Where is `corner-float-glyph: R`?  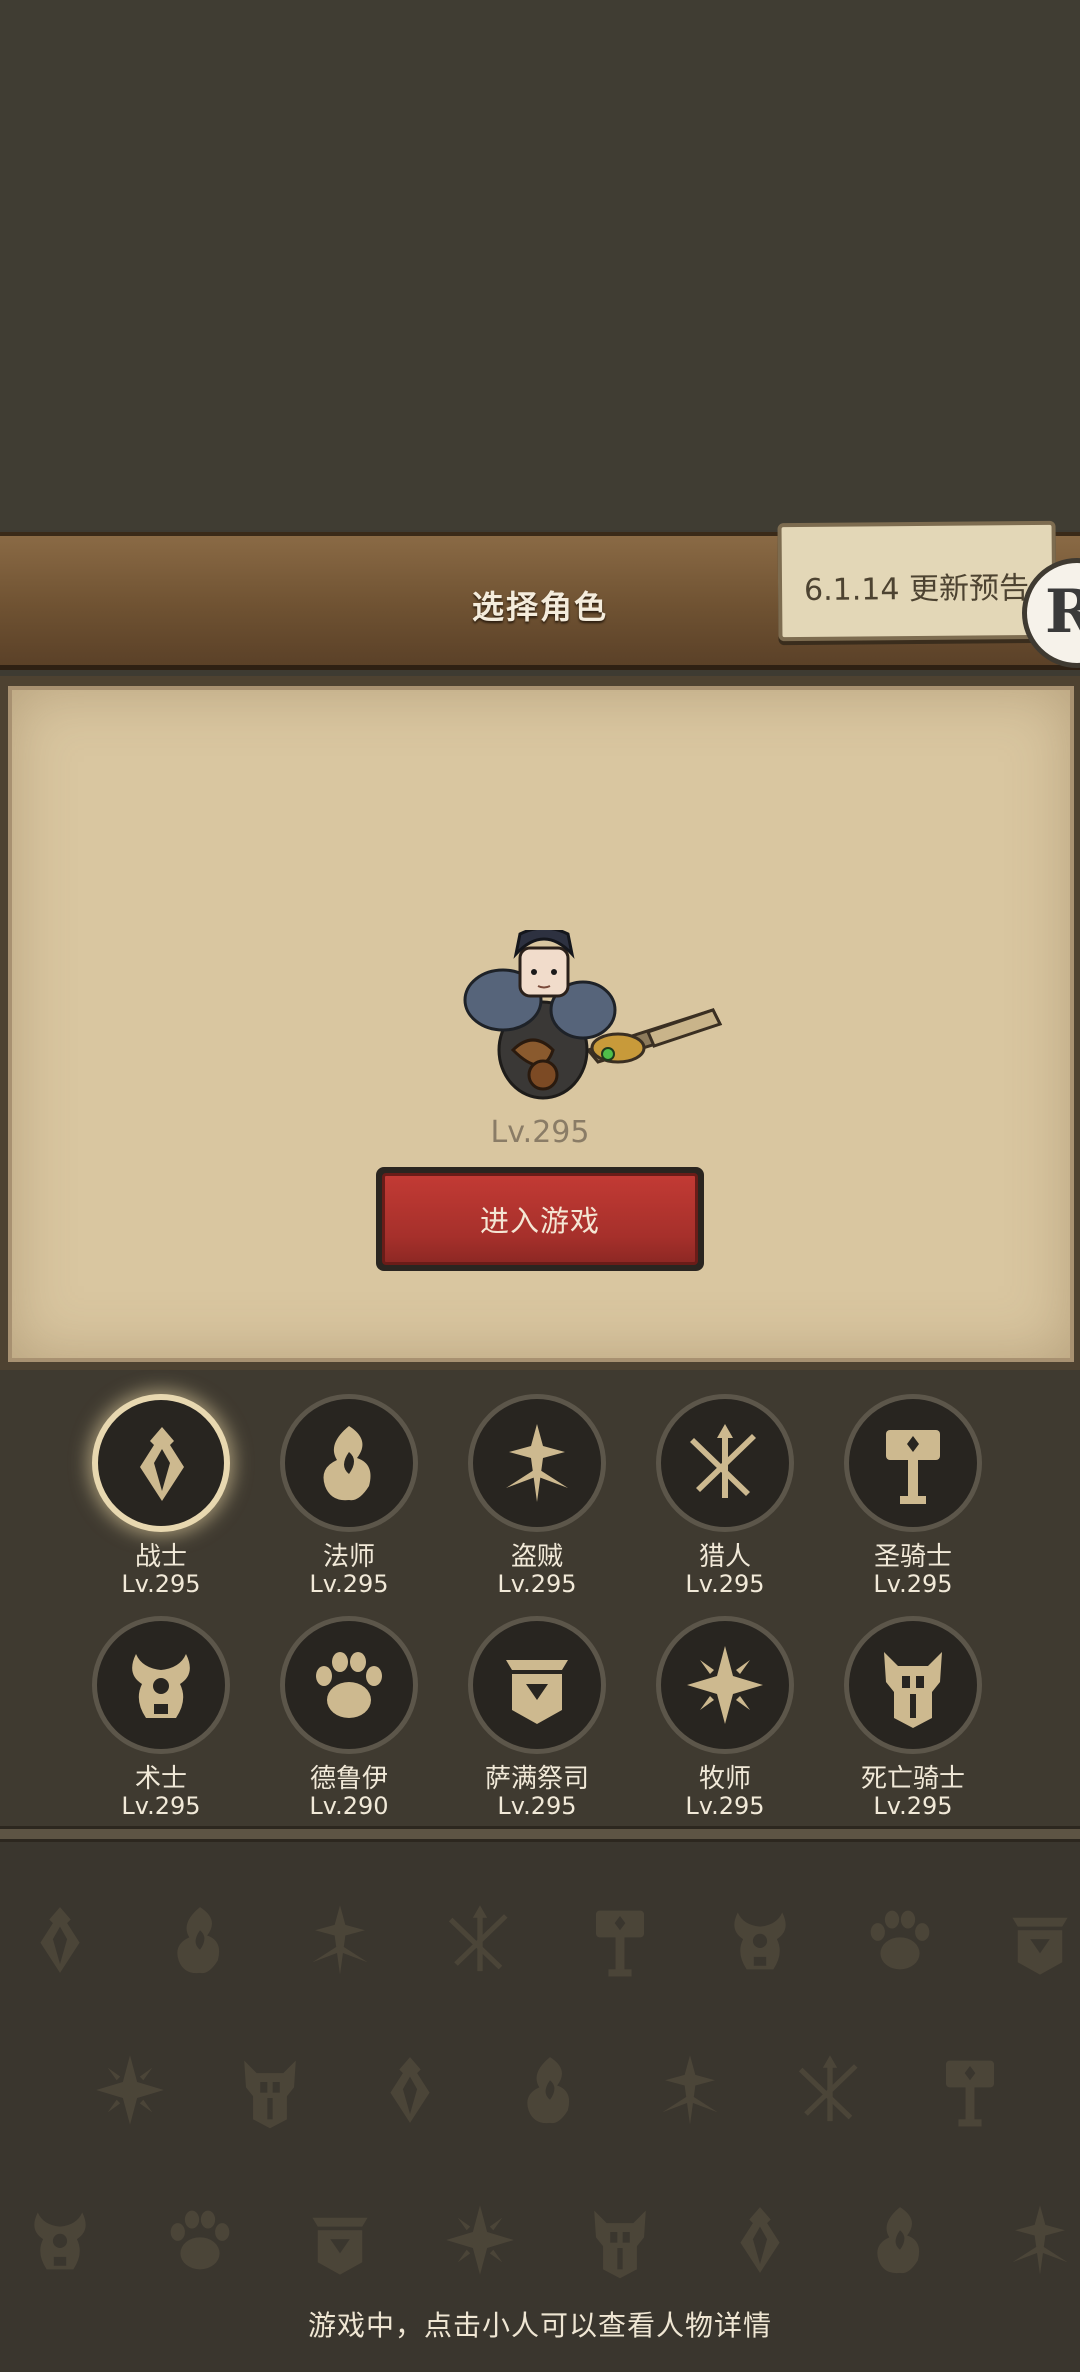 corner-float-glyph: R is located at coordinates (1062, 612).